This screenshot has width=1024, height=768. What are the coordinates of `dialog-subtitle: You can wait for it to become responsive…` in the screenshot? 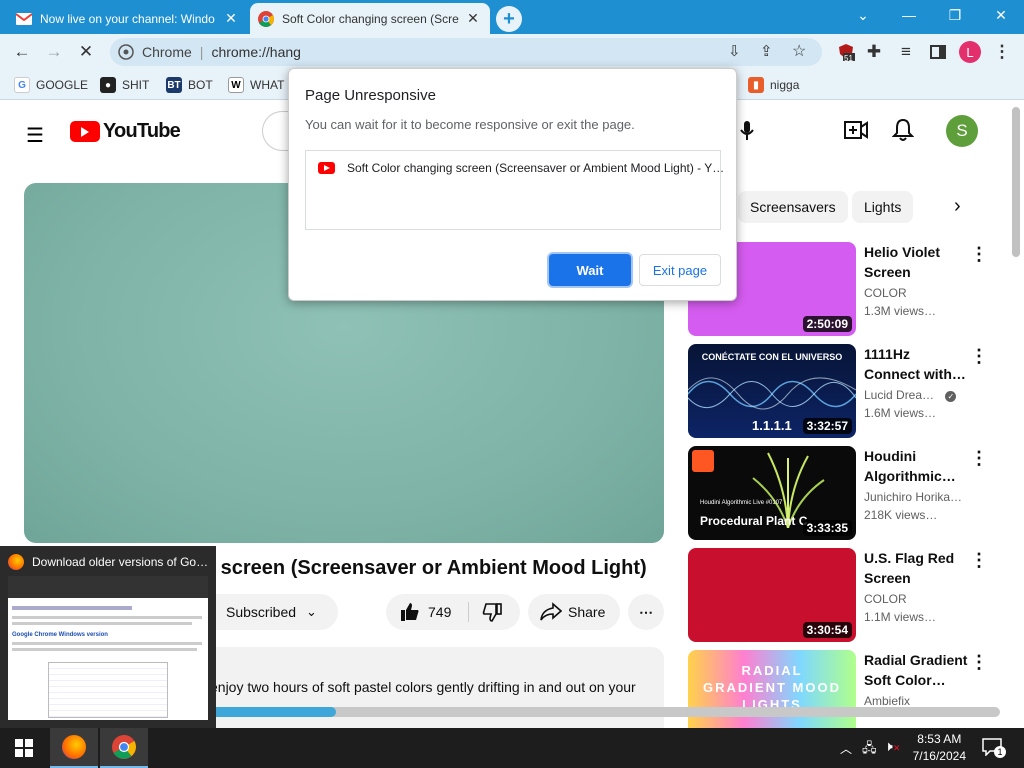 It's located at (470, 124).